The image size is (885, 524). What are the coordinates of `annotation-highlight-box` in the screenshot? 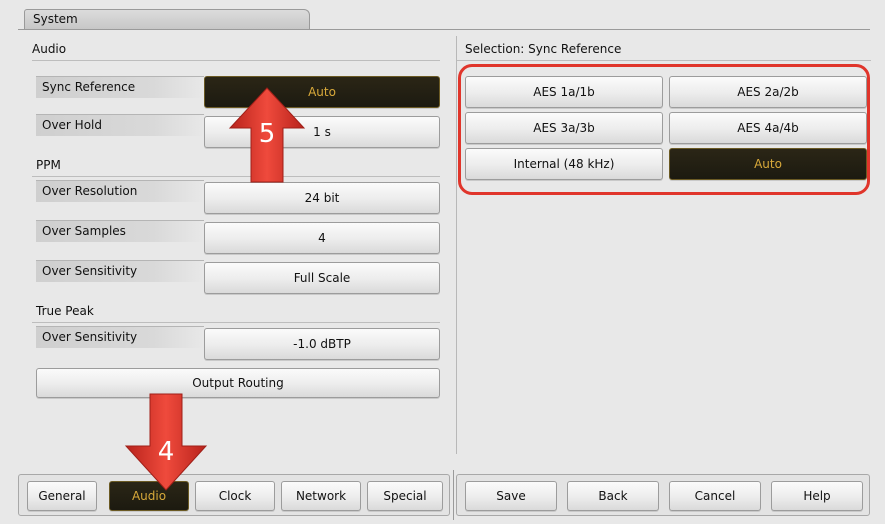 It's located at (664, 129).